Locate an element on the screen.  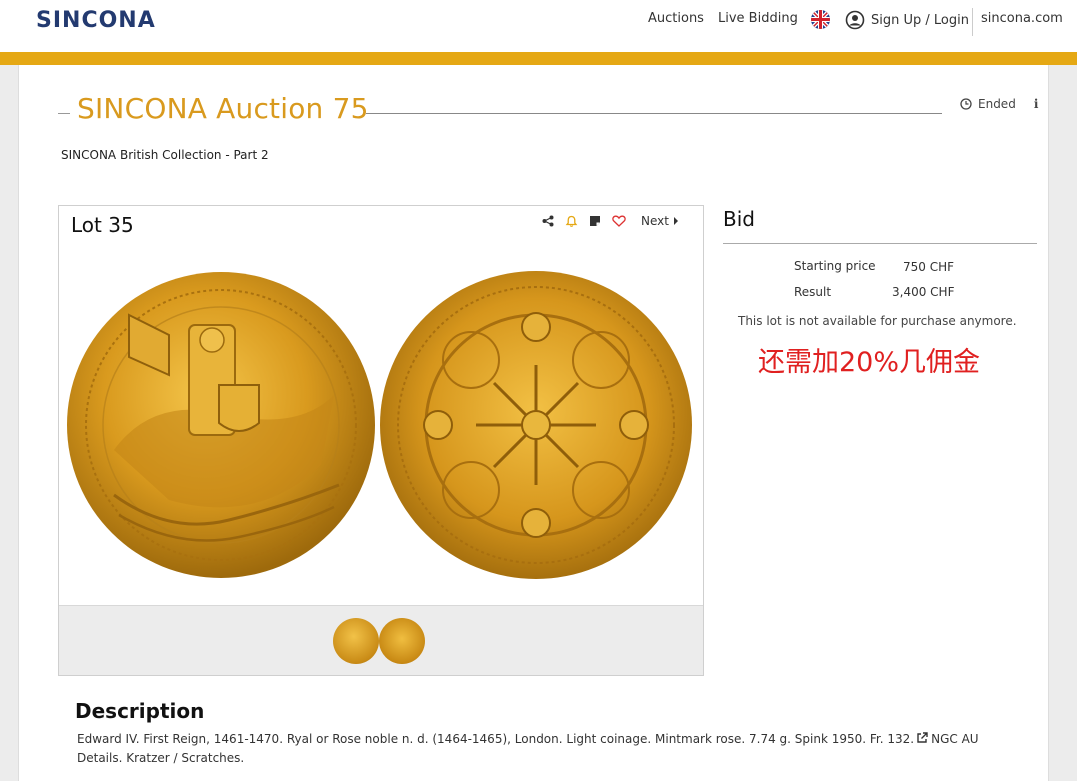
nav-live-bidding: Live Bidding is located at coordinates (758, 18).